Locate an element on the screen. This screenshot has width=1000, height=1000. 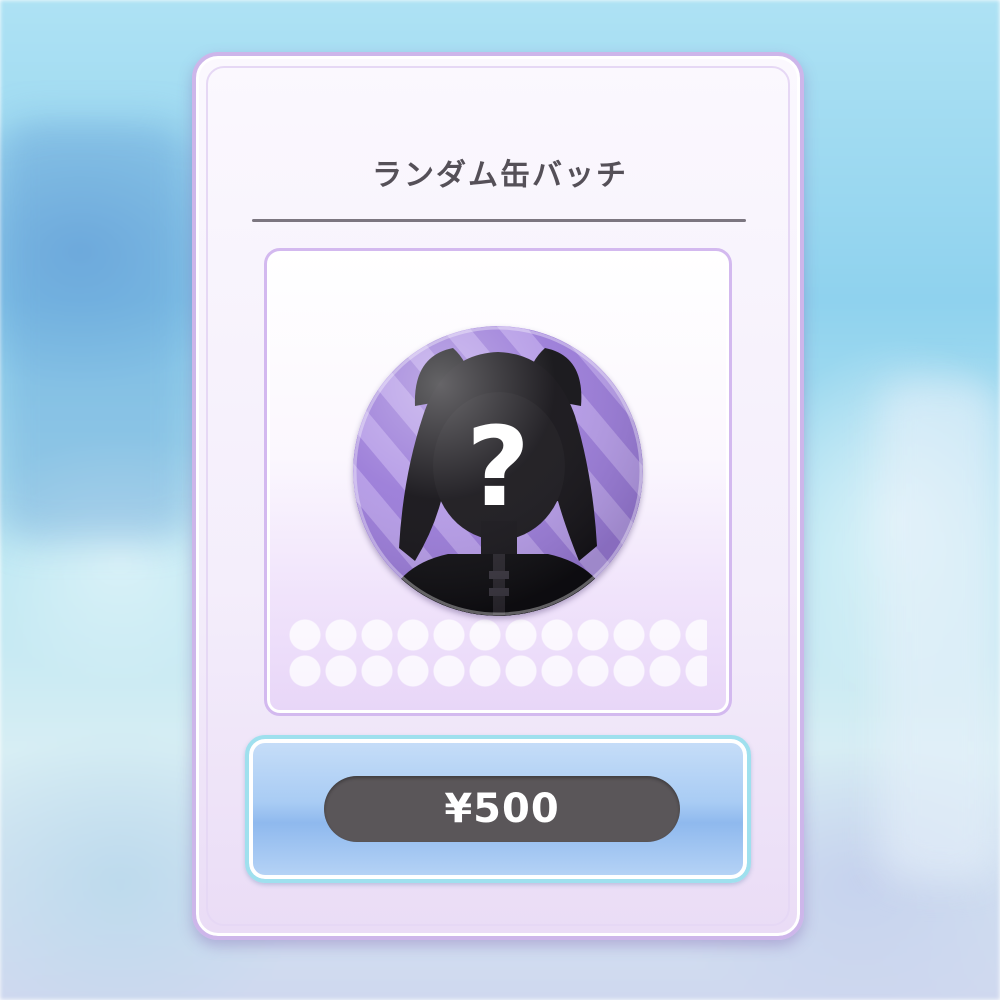
title-divider is located at coordinates (499, 220).